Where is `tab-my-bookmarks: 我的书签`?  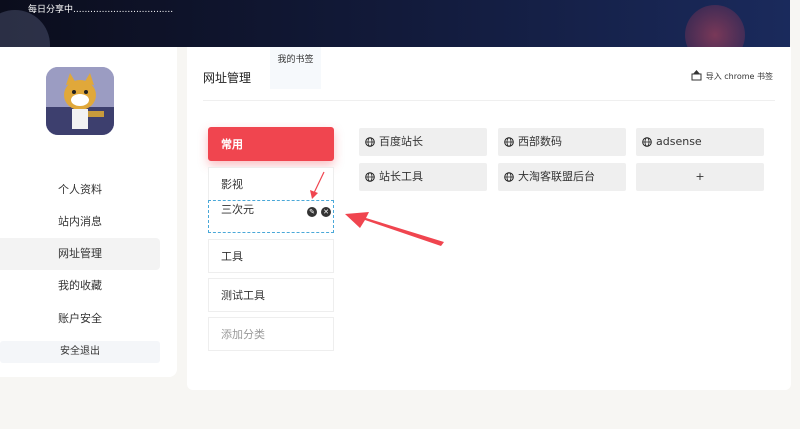
tab-my-bookmarks: 我的书签 is located at coordinates (295, 68).